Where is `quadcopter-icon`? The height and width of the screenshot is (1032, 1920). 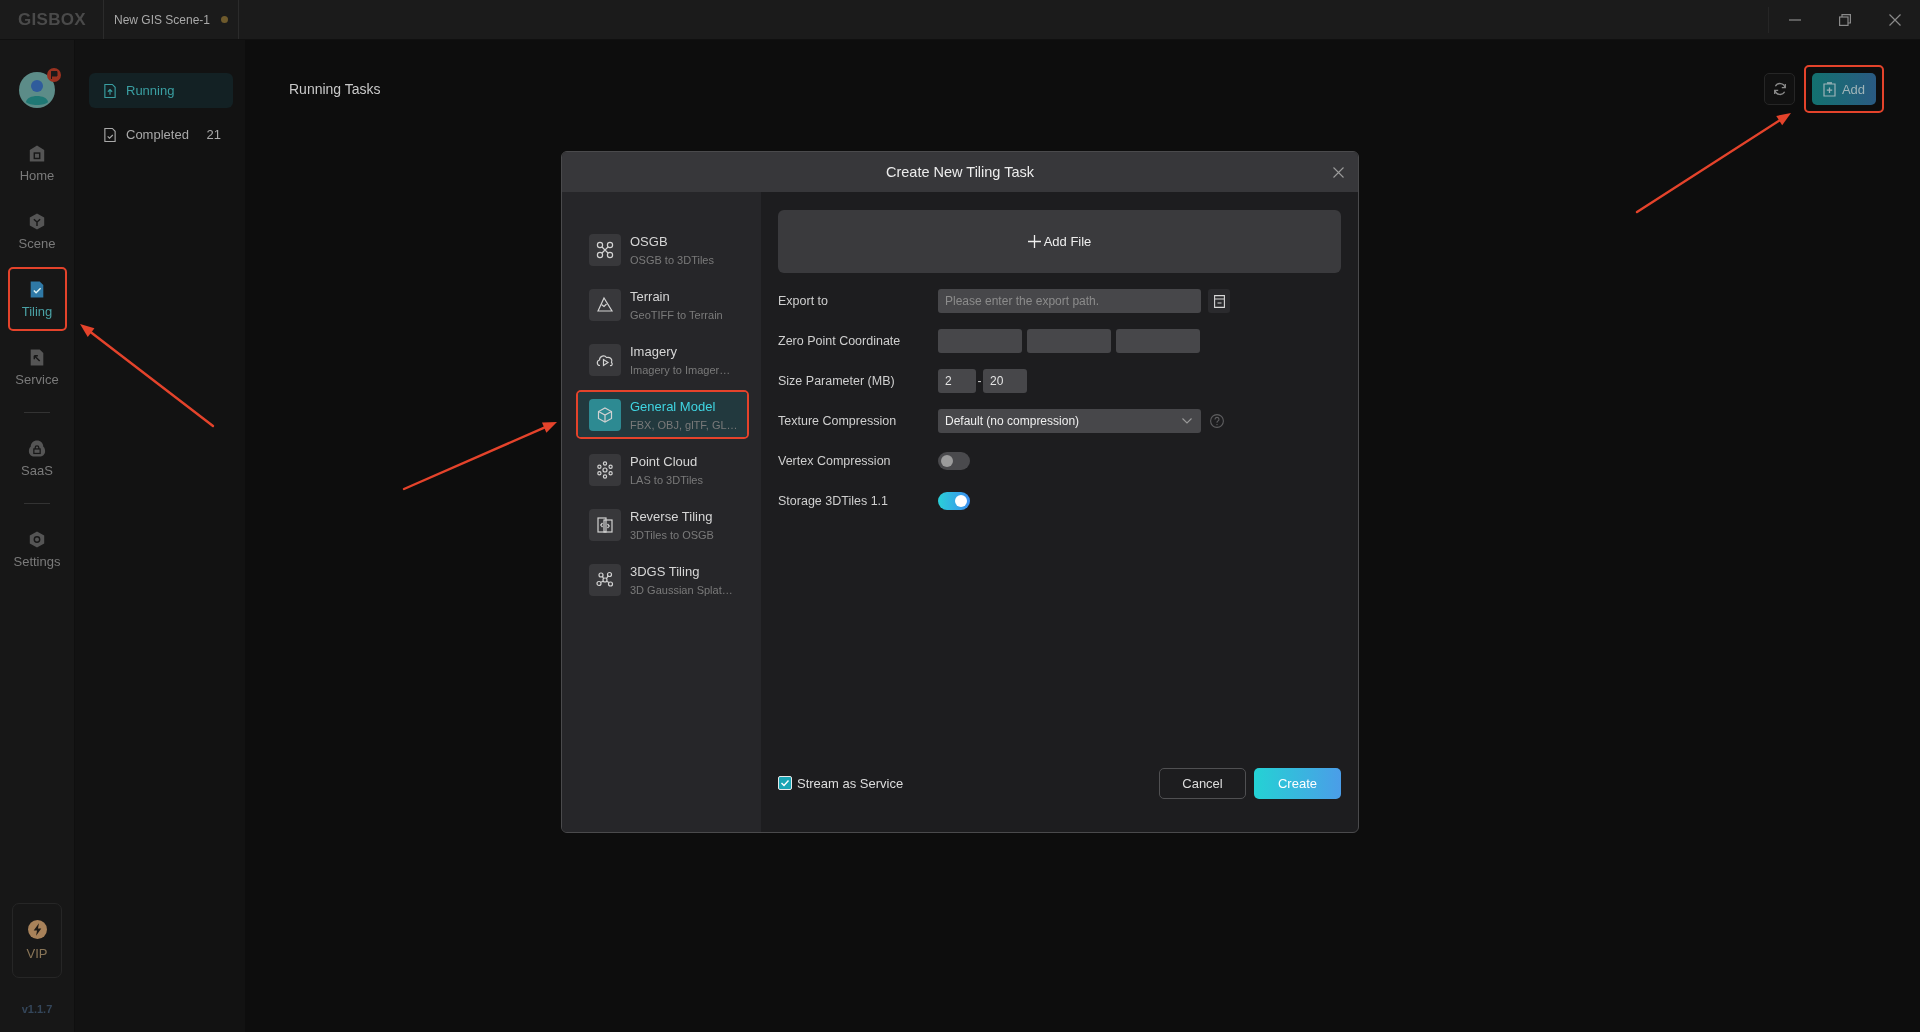 quadcopter-icon is located at coordinates (605, 249).